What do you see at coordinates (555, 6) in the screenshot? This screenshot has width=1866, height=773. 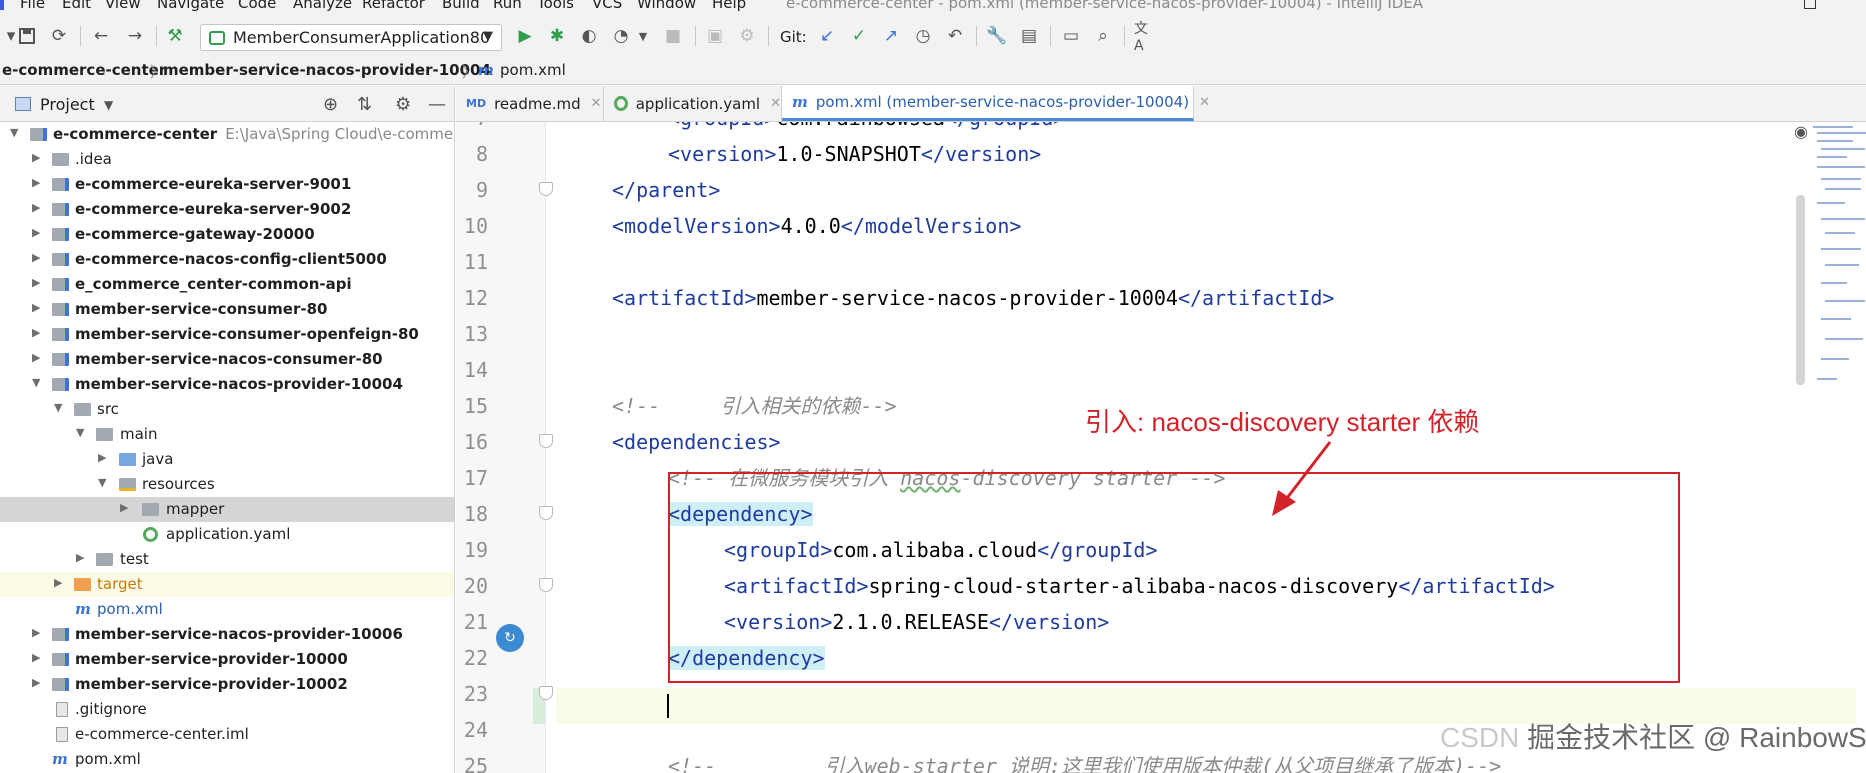 I see `menu-tools: Tools` at bounding box center [555, 6].